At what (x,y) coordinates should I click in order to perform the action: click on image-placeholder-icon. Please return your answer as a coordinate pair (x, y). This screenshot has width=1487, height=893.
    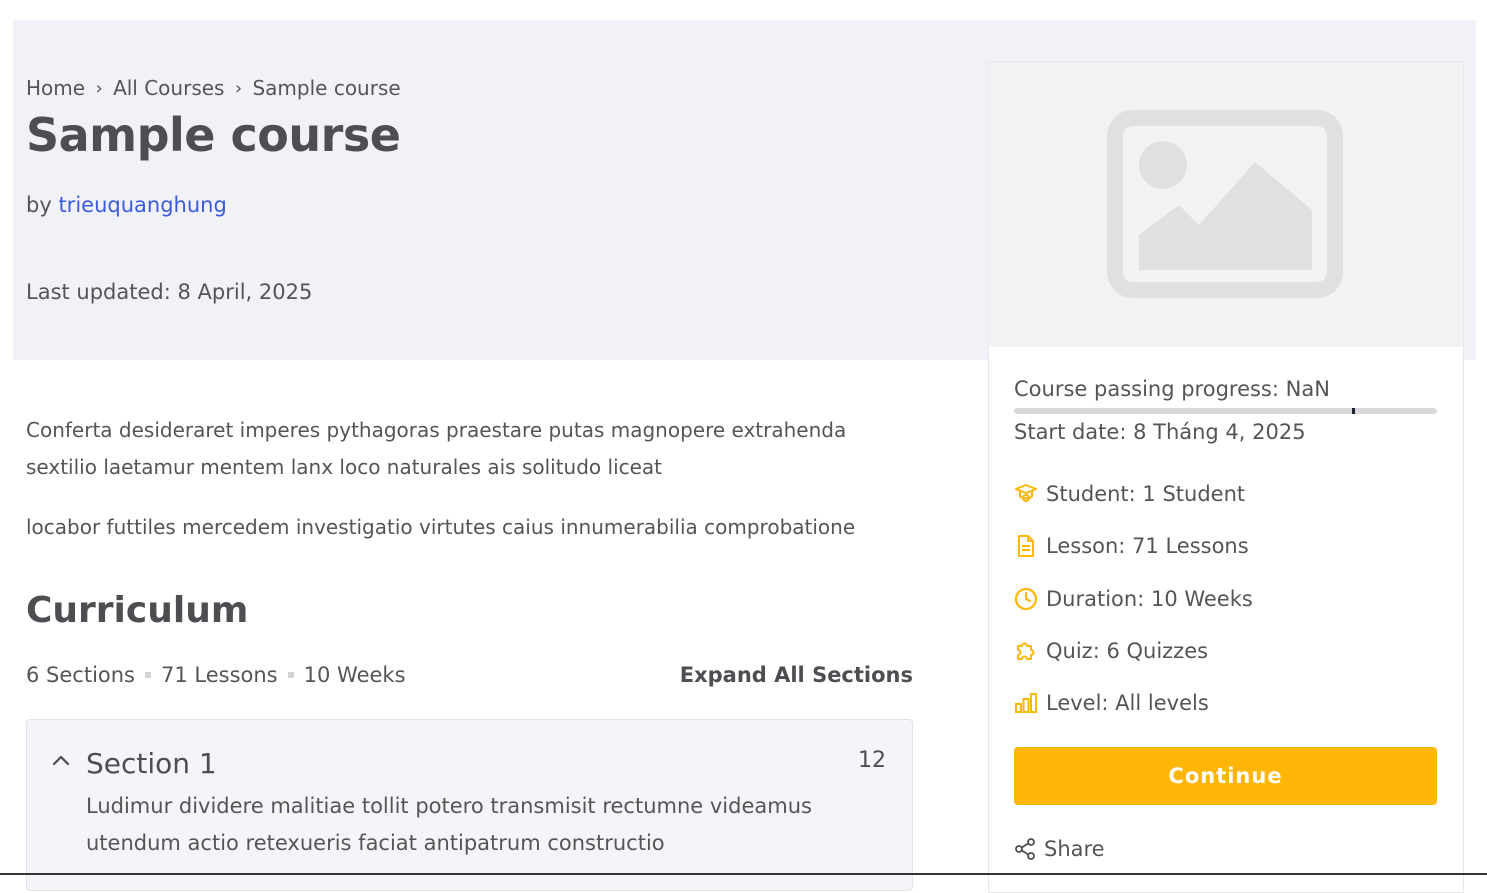
    Looking at the image, I should click on (1225, 204).